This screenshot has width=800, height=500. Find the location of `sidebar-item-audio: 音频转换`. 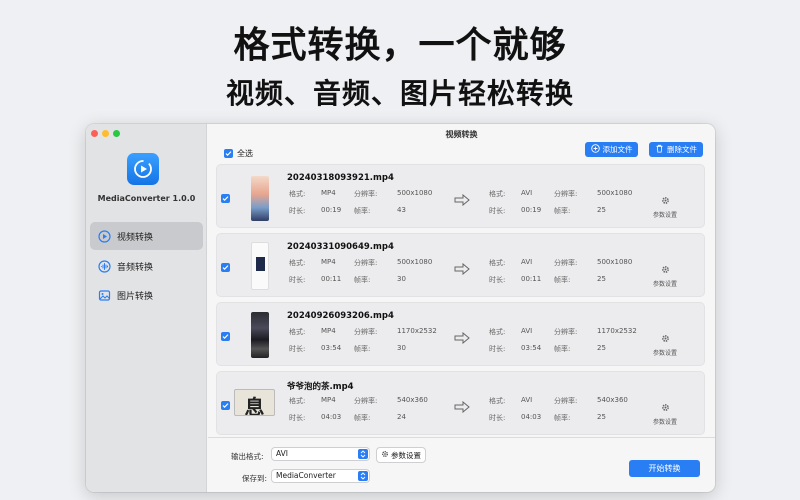

sidebar-item-audio: 音频转换 is located at coordinates (146, 266).